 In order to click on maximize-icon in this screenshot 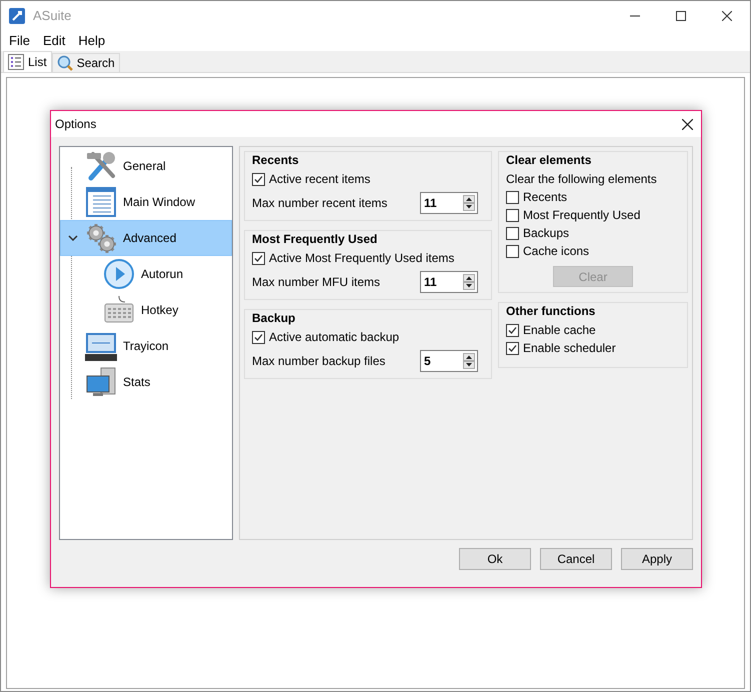, I will do `click(681, 16)`.